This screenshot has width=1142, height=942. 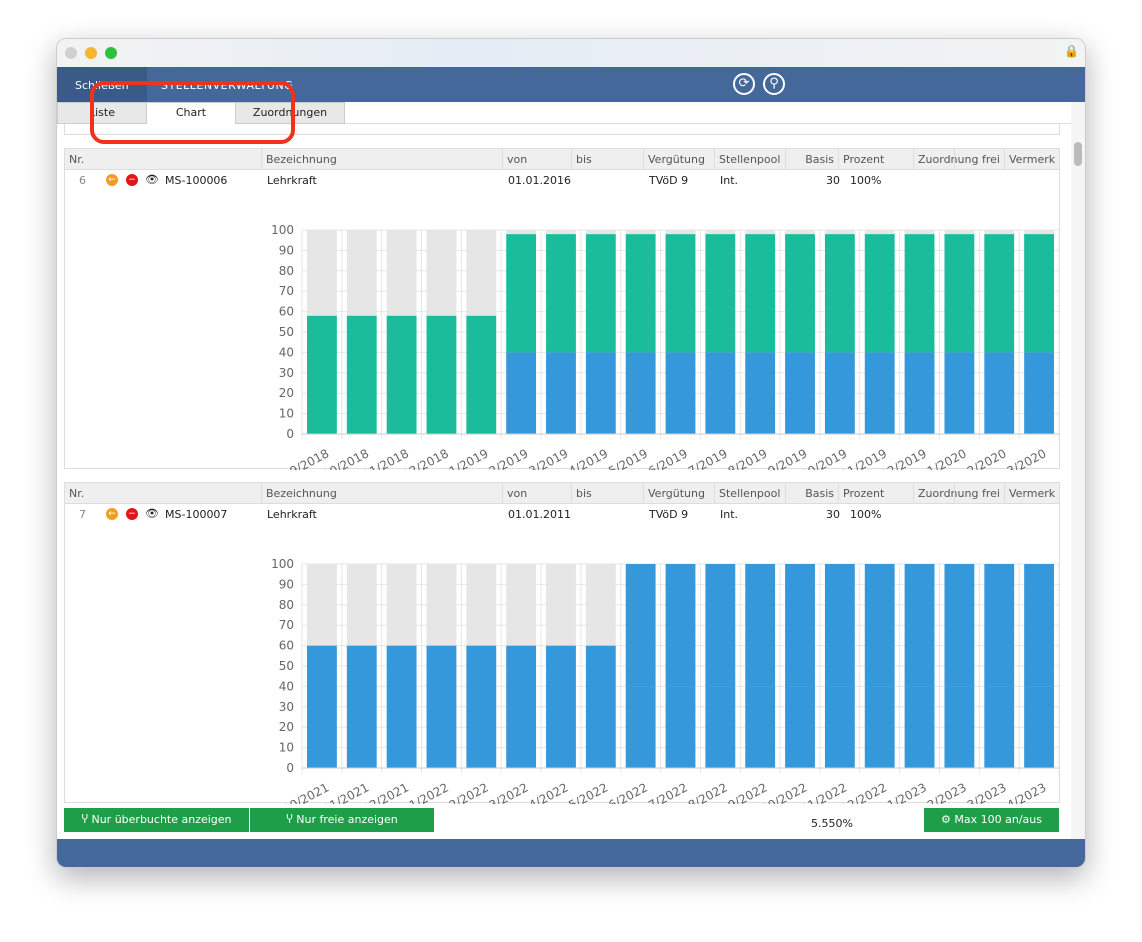 I want to click on search-icon: ⚲, so click(x=774, y=84).